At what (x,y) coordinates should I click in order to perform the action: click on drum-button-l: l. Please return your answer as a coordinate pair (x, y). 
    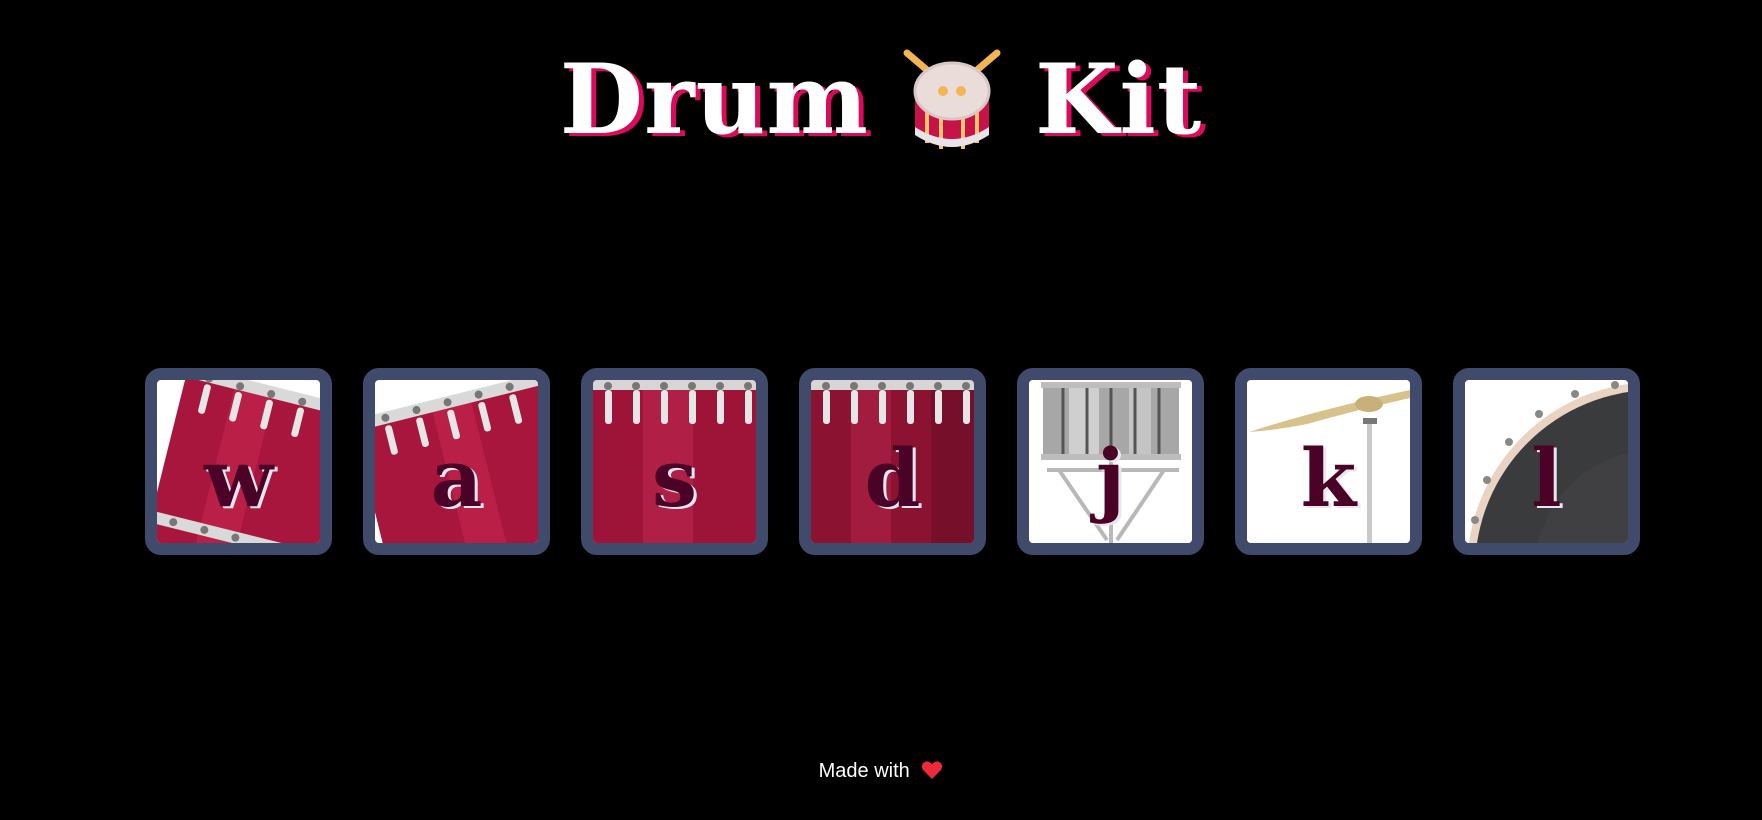
    Looking at the image, I should click on (1546, 461).